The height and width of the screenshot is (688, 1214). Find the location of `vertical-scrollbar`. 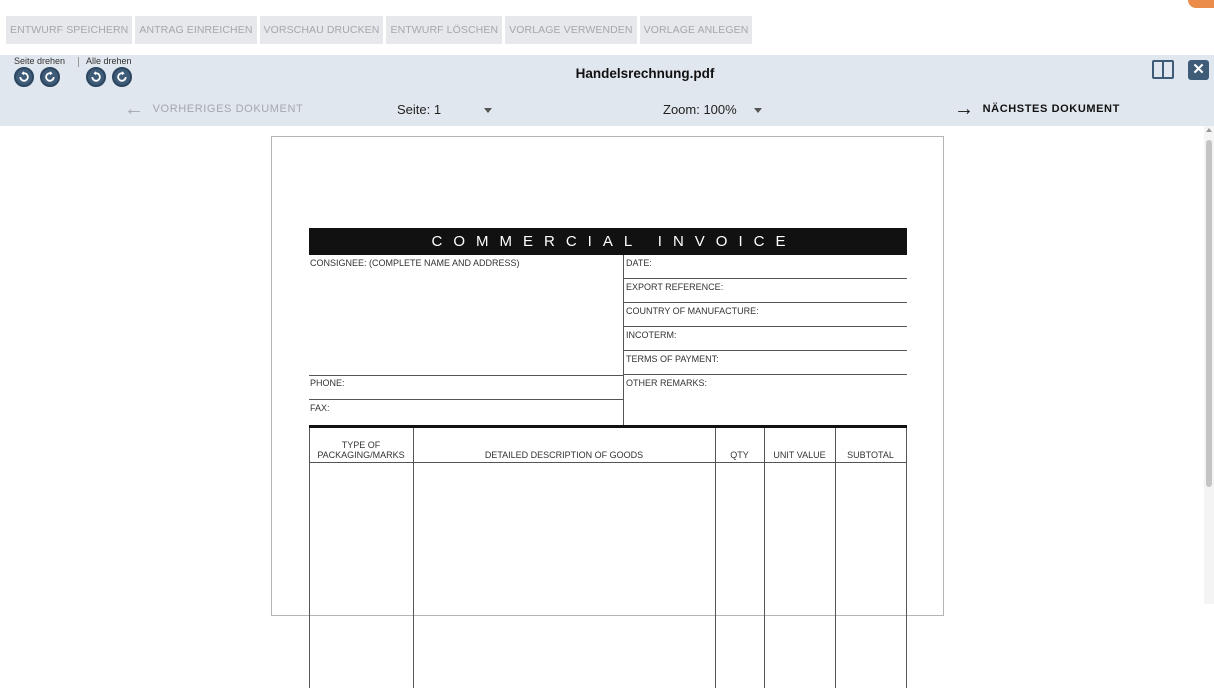

vertical-scrollbar is located at coordinates (1209, 365).